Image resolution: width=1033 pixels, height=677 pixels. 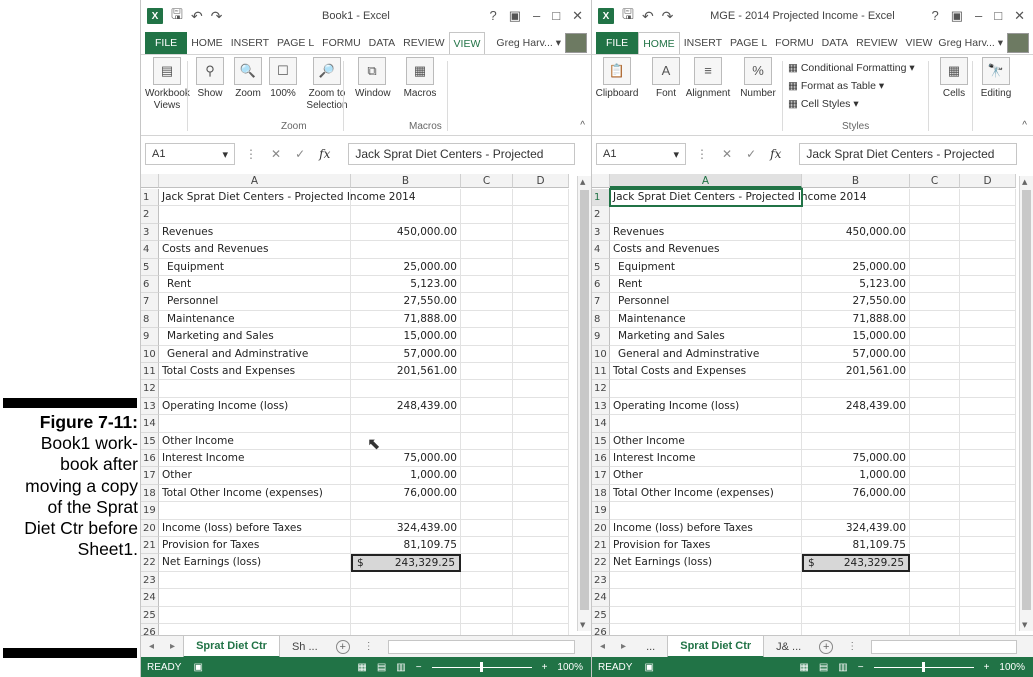 What do you see at coordinates (150, 302) in the screenshot?
I see `row-header-7: 7` at bounding box center [150, 302].